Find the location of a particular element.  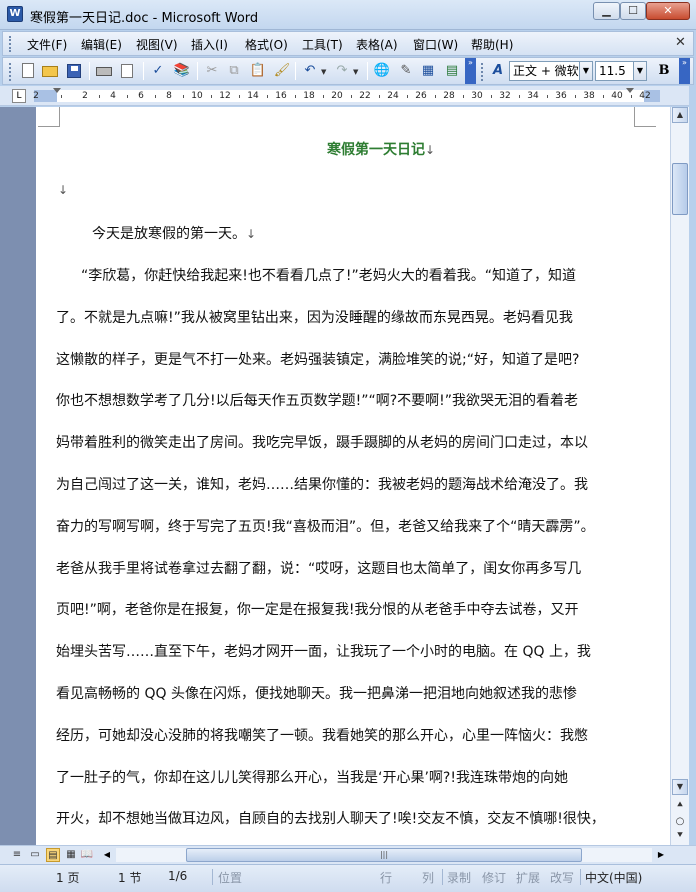

ruler-number: 6 is located at coordinates (141, 96).